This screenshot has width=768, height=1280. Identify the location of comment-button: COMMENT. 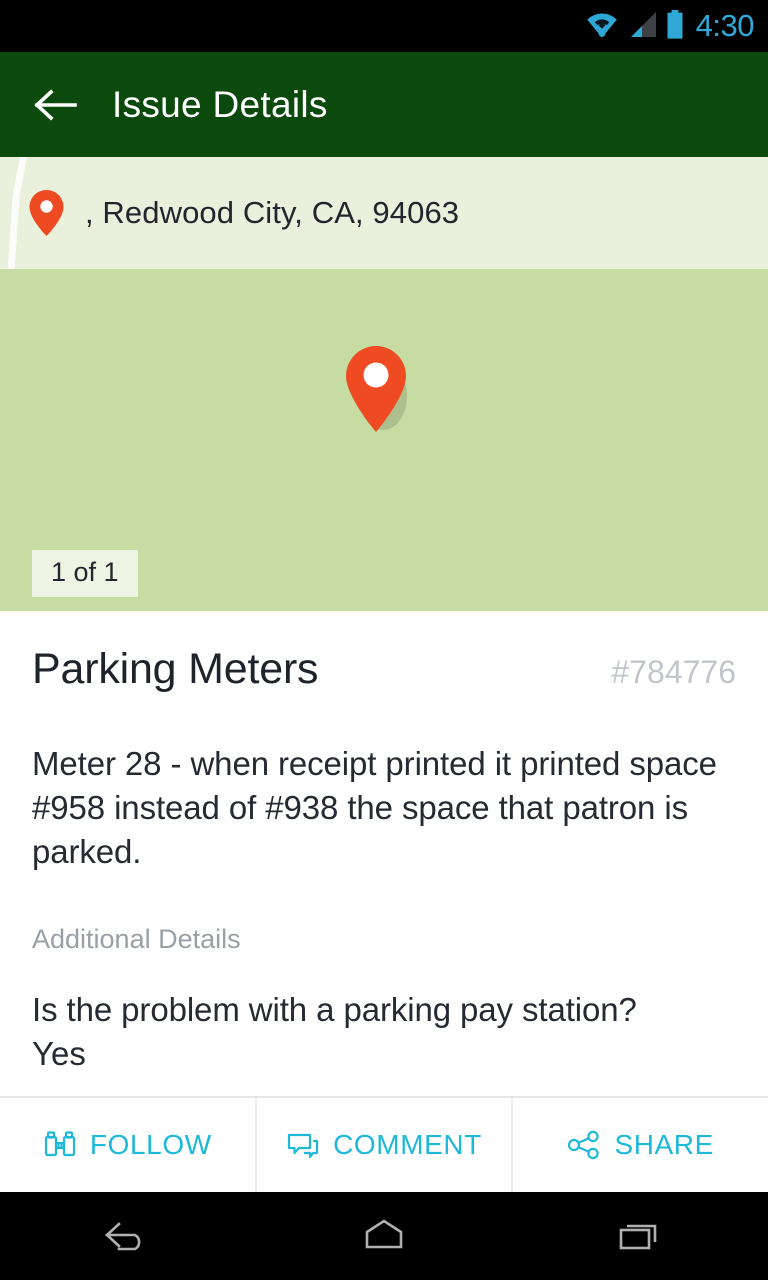
(383, 1145).